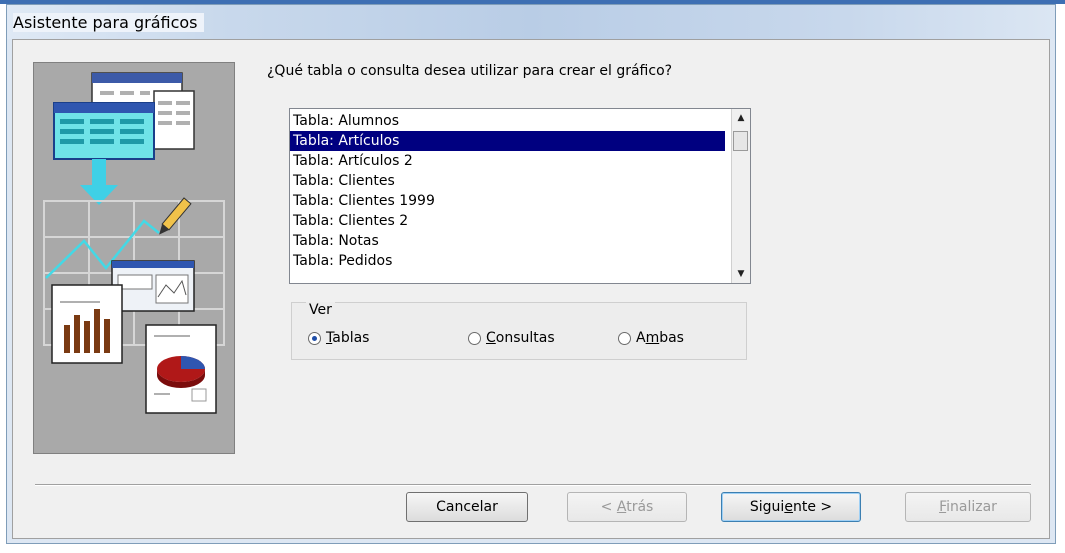 The height and width of the screenshot is (553, 1065). I want to click on scroll-thumb, so click(740, 141).